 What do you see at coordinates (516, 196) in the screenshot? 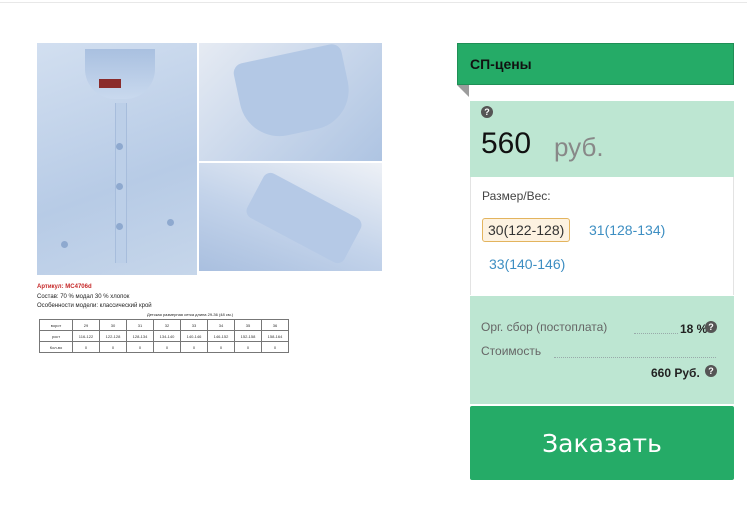
I see `size-label: Размер/Вес:` at bounding box center [516, 196].